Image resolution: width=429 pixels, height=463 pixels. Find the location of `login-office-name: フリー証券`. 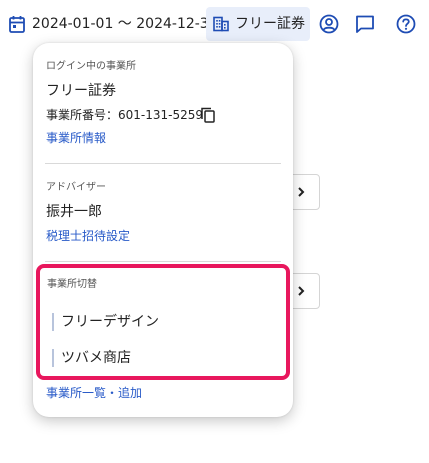

login-office-name: フリー証券 is located at coordinates (81, 91).